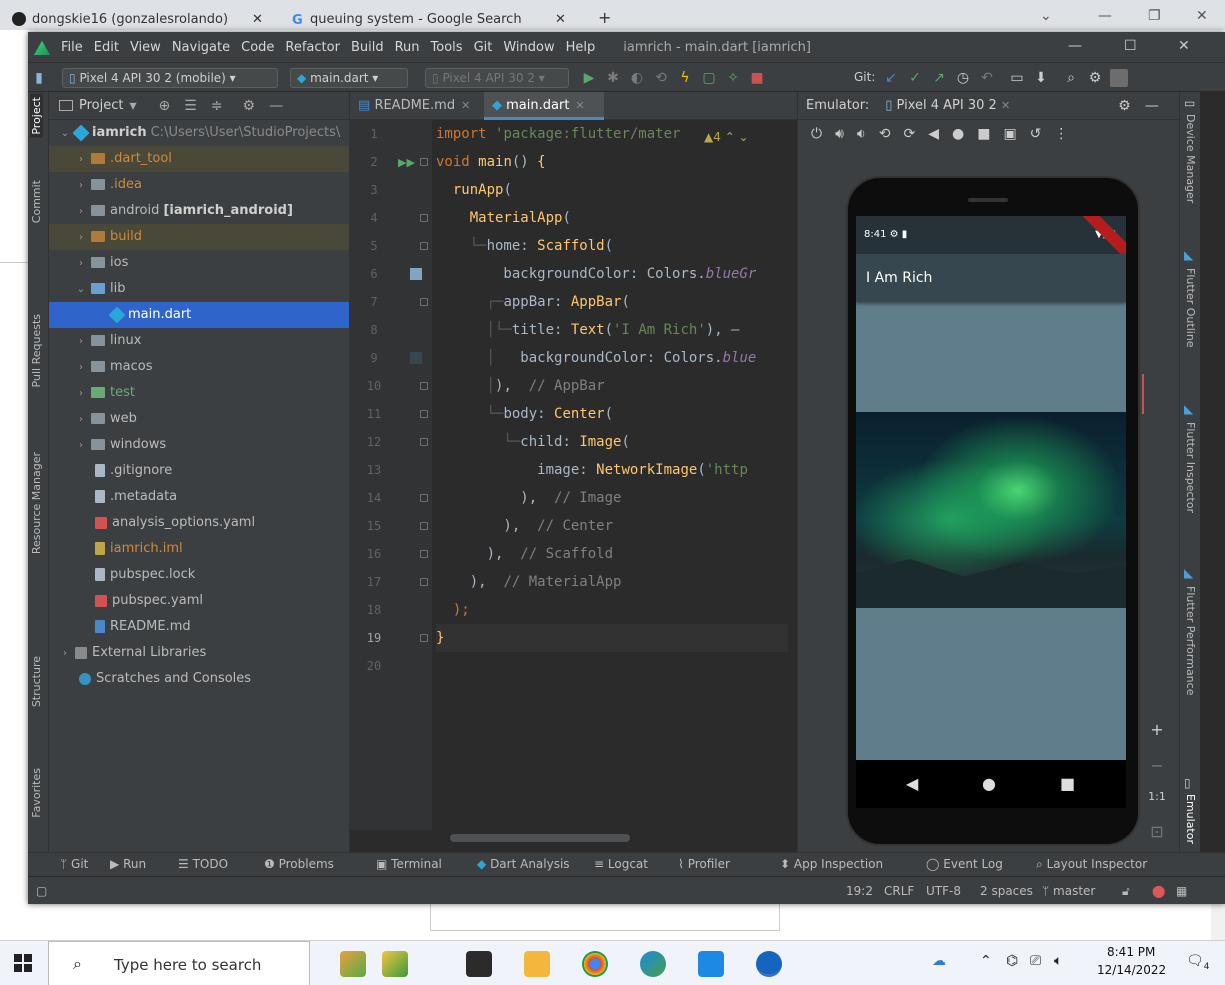 The height and width of the screenshot is (985, 1225). I want to click on volume-up-icon: 🔊︎, so click(839, 134).